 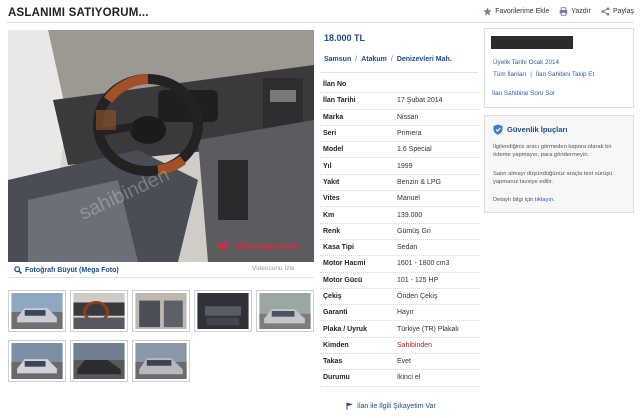 I want to click on detail-key: Model, so click(x=333, y=150).